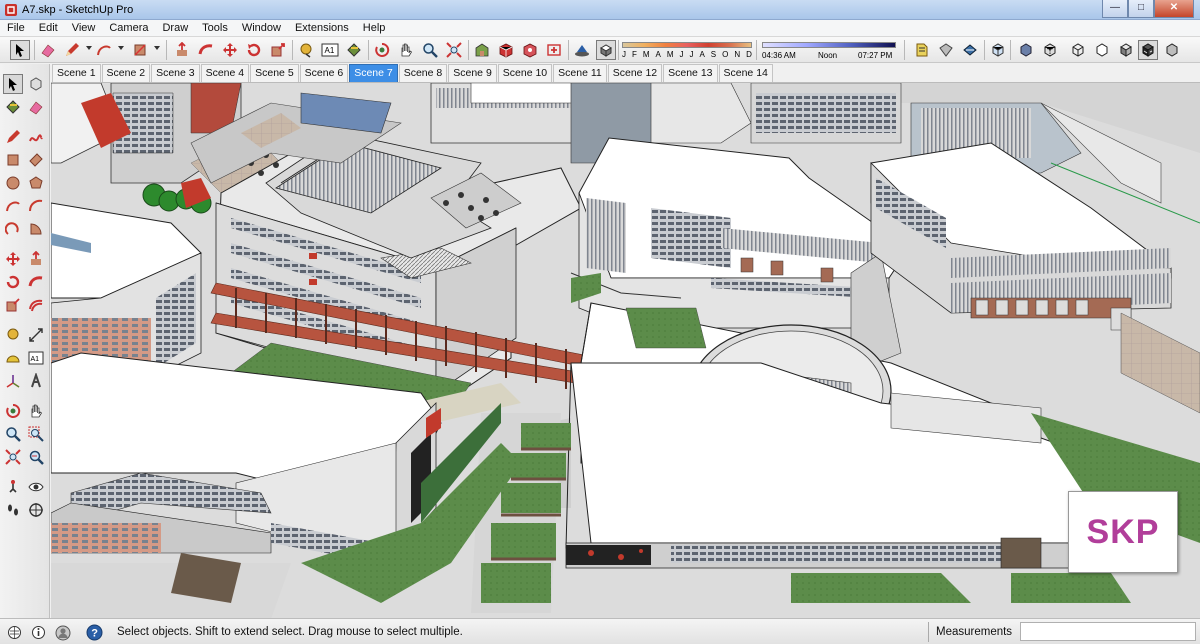 The image size is (1200, 644). I want to click on tab-scene-1: Scene 1, so click(76, 73).